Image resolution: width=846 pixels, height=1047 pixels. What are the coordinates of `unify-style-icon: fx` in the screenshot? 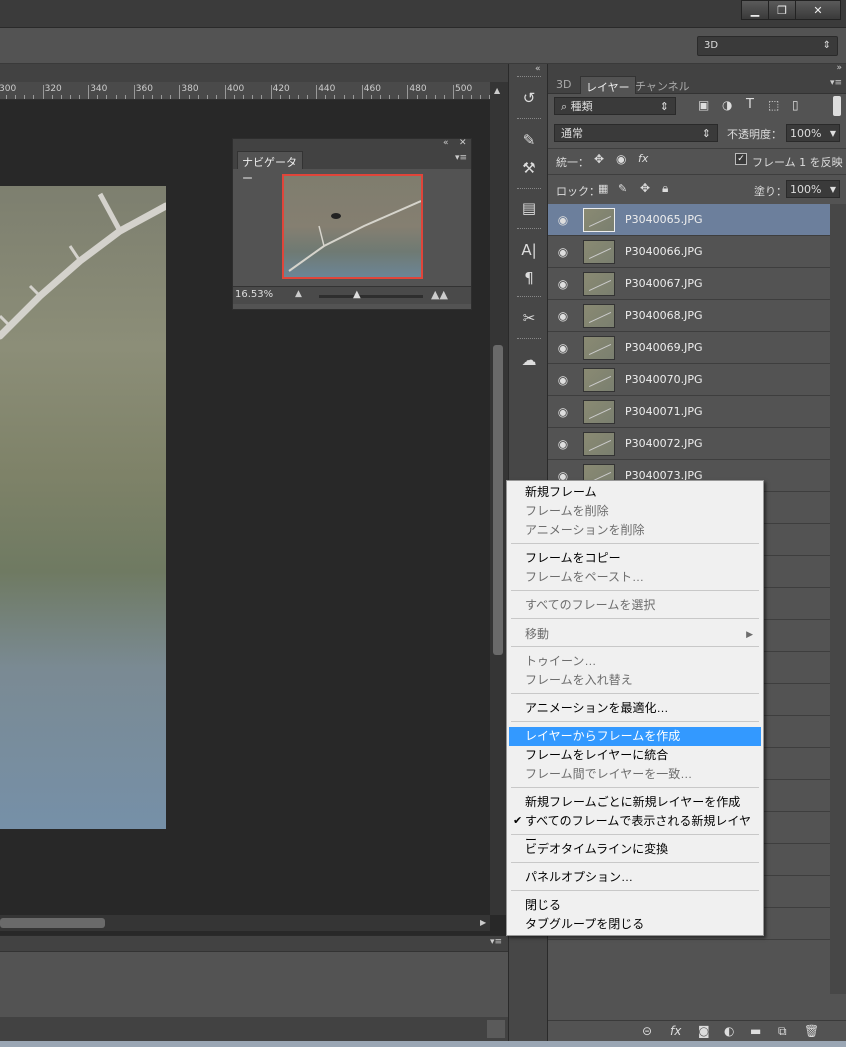 It's located at (643, 158).